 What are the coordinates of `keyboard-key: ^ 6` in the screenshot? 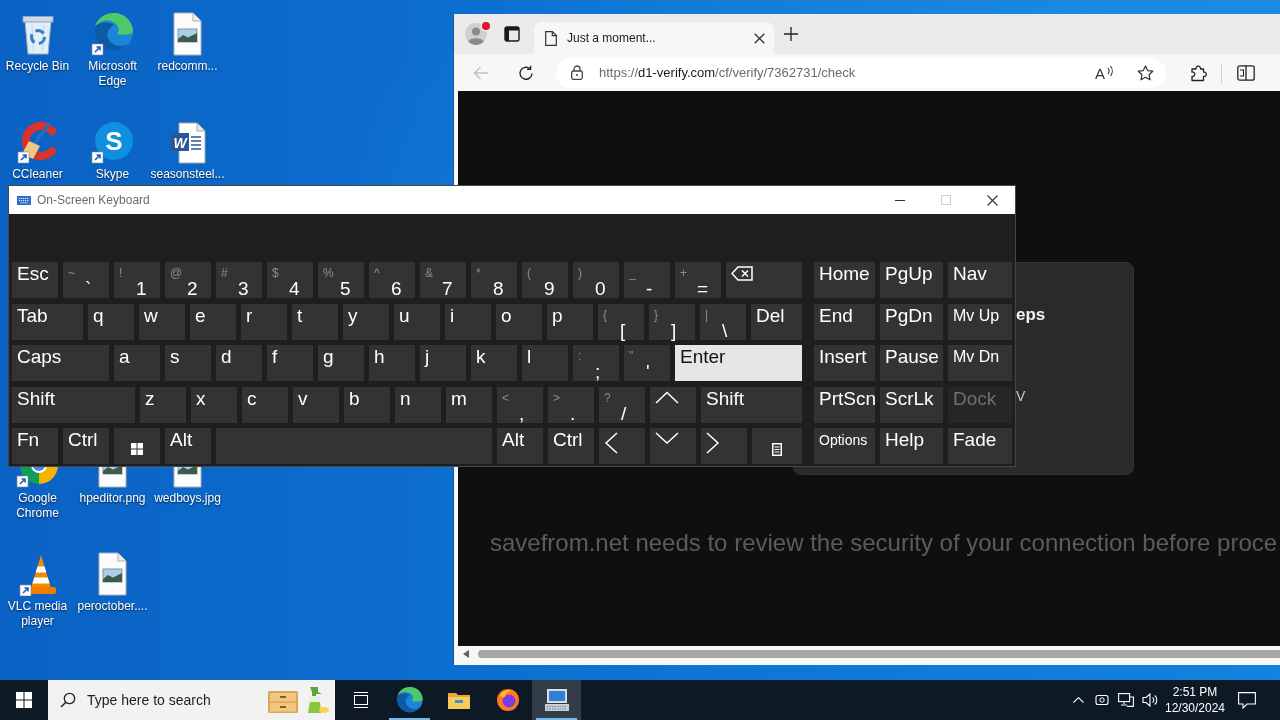 It's located at (392, 280).